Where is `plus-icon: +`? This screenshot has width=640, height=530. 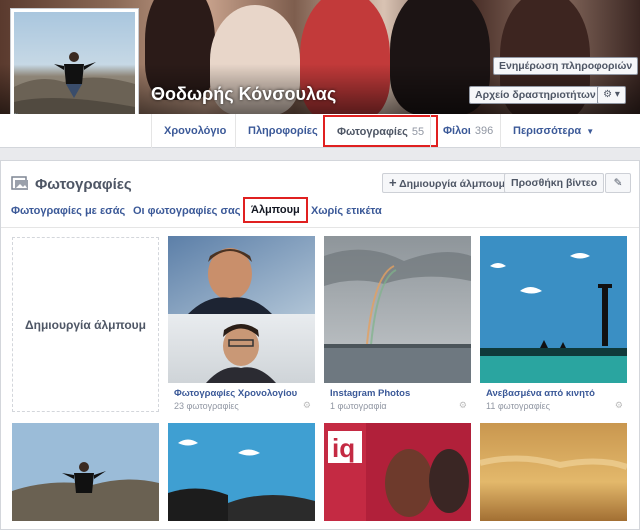 plus-icon: + is located at coordinates (393, 182).